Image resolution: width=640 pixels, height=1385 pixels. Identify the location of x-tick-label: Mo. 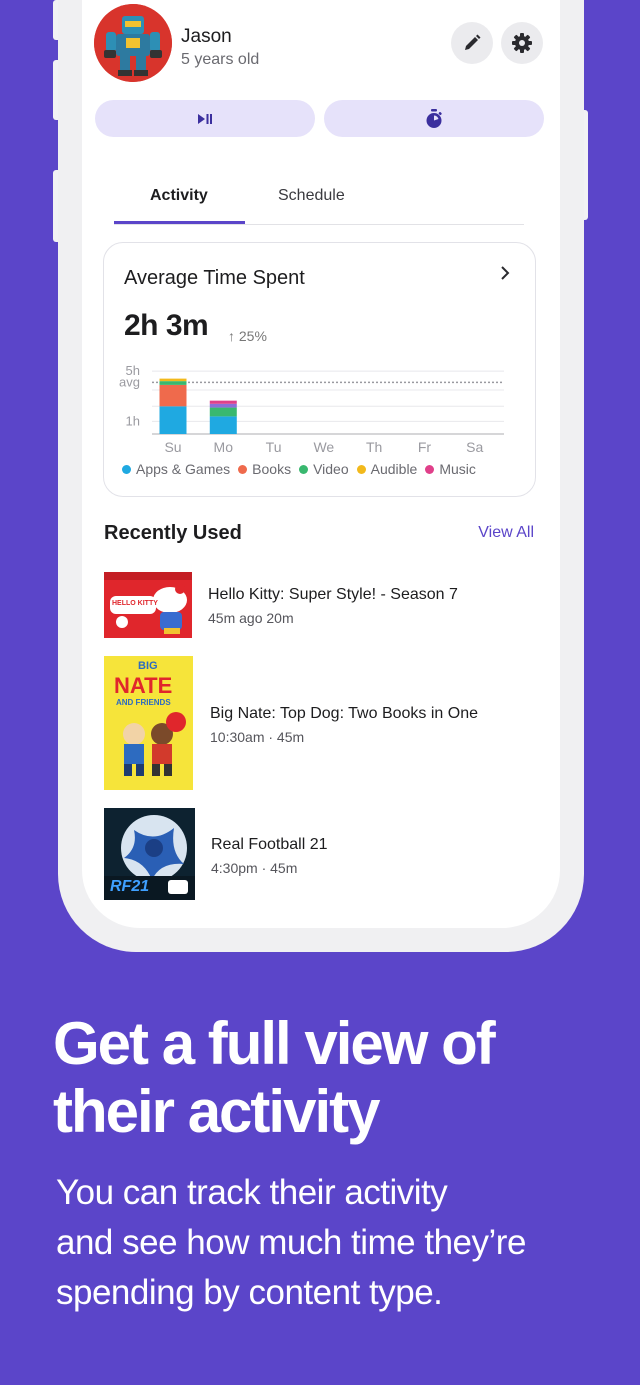
(224, 447).